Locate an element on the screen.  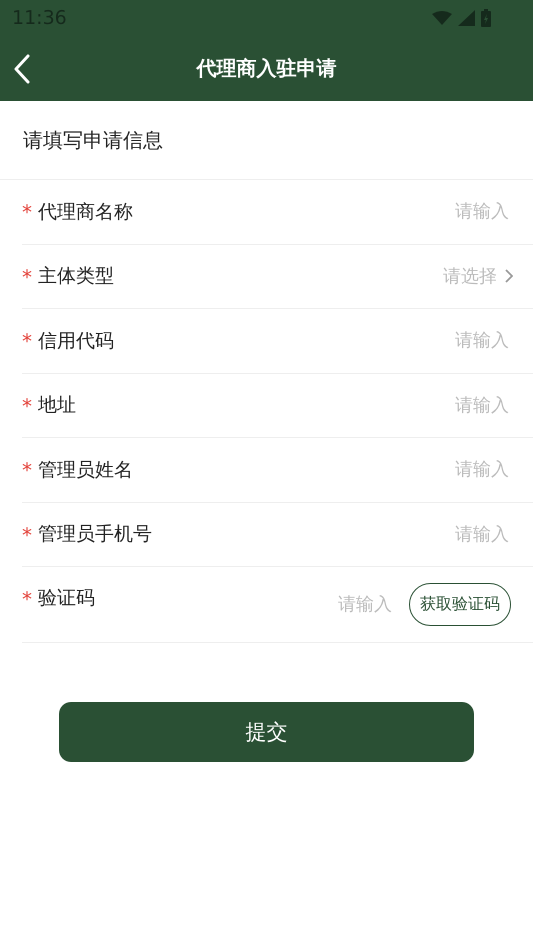
battery-icon is located at coordinates (486, 18).